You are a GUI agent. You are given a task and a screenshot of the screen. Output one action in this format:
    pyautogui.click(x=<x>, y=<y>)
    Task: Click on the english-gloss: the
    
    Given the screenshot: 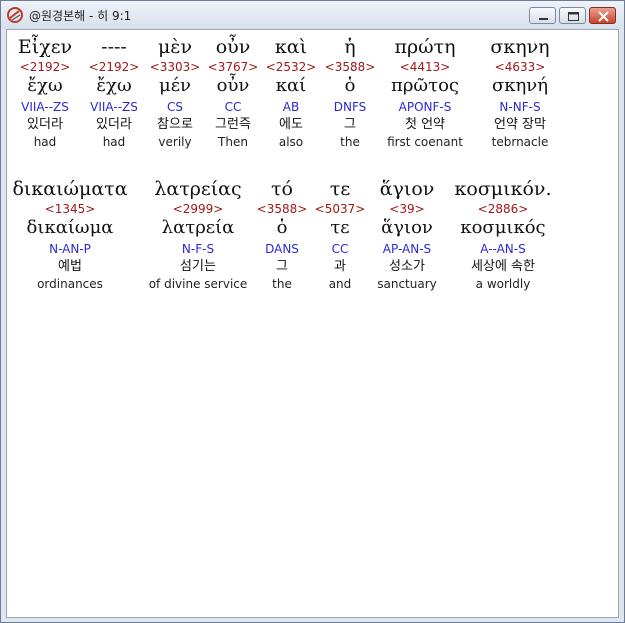 What is the action you would take?
    pyautogui.click(x=282, y=284)
    